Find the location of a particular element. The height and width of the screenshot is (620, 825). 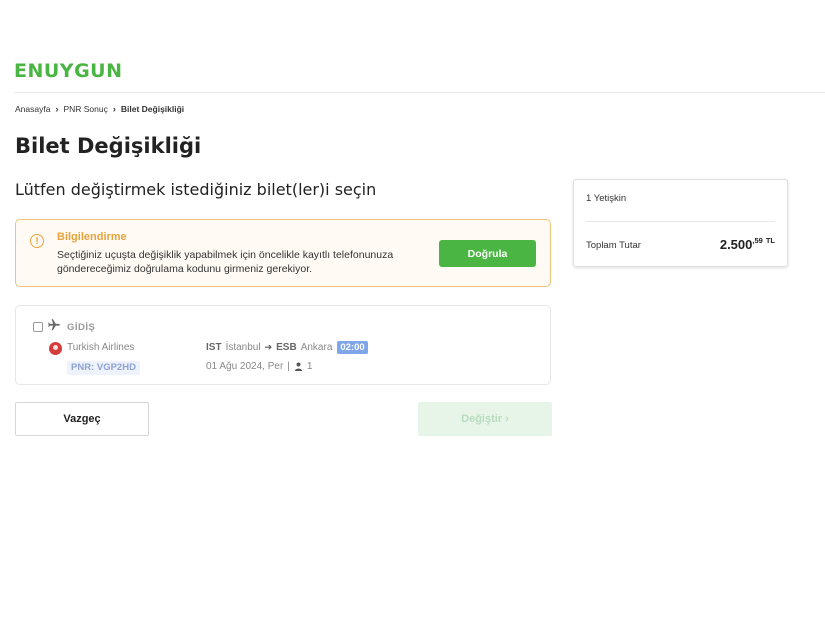

total-amount: 2.500,59 TL is located at coordinates (747, 244).